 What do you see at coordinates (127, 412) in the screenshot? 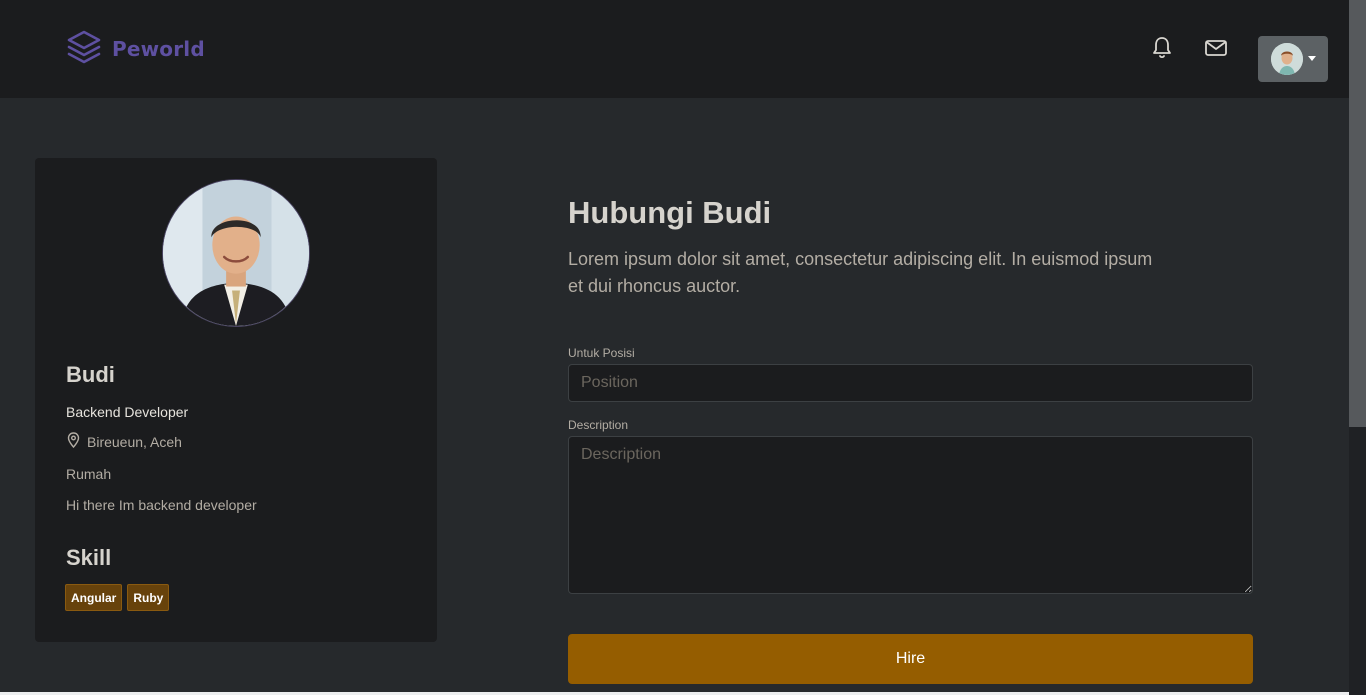
I see `profile-job: Backend Developer` at bounding box center [127, 412].